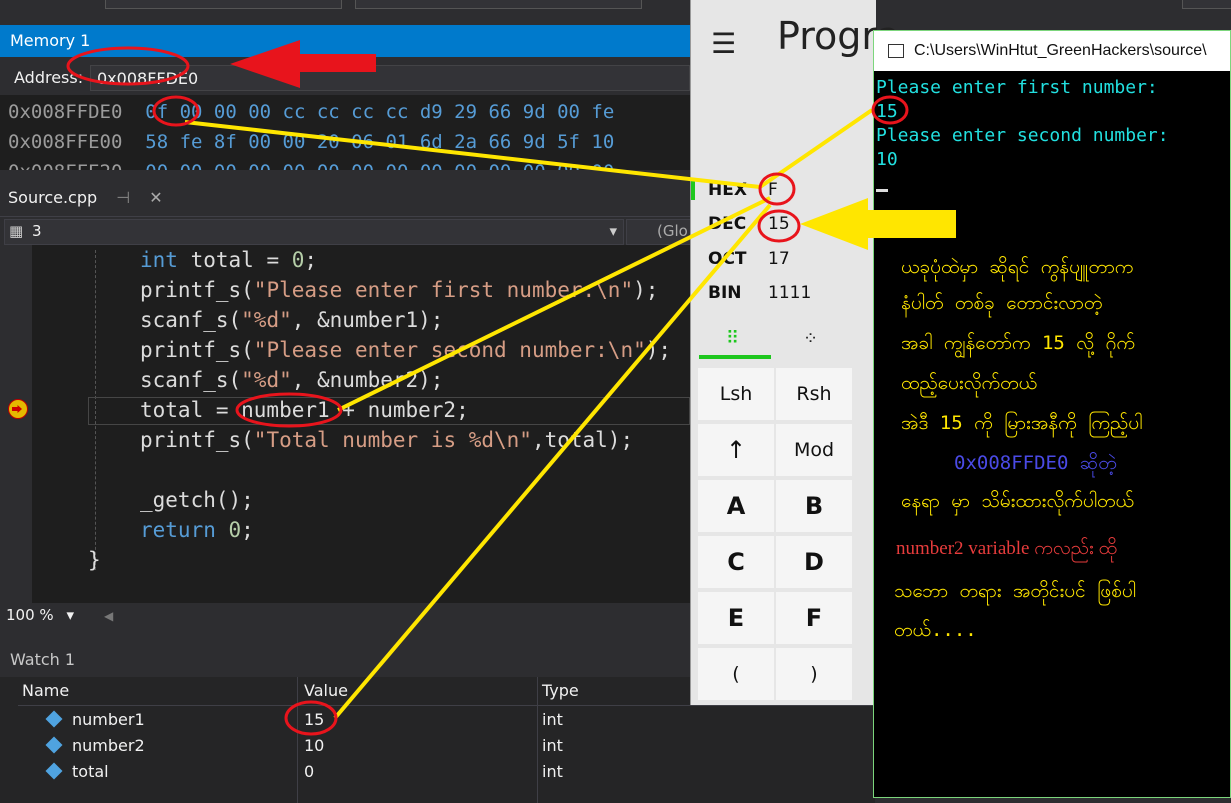 This screenshot has height=803, width=1231. I want to click on column-header-value: Value, so click(326, 690).